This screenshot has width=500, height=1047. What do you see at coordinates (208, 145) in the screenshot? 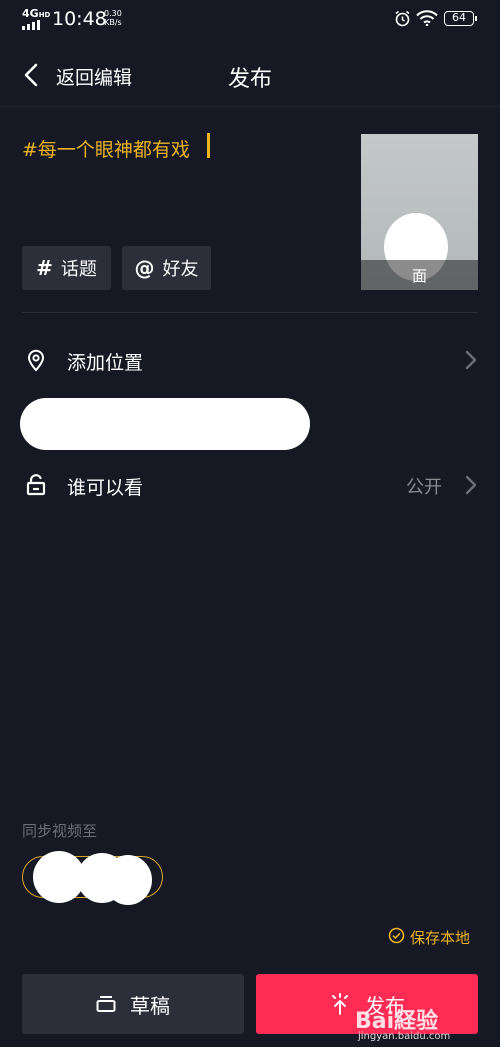
I see `text-caret` at bounding box center [208, 145].